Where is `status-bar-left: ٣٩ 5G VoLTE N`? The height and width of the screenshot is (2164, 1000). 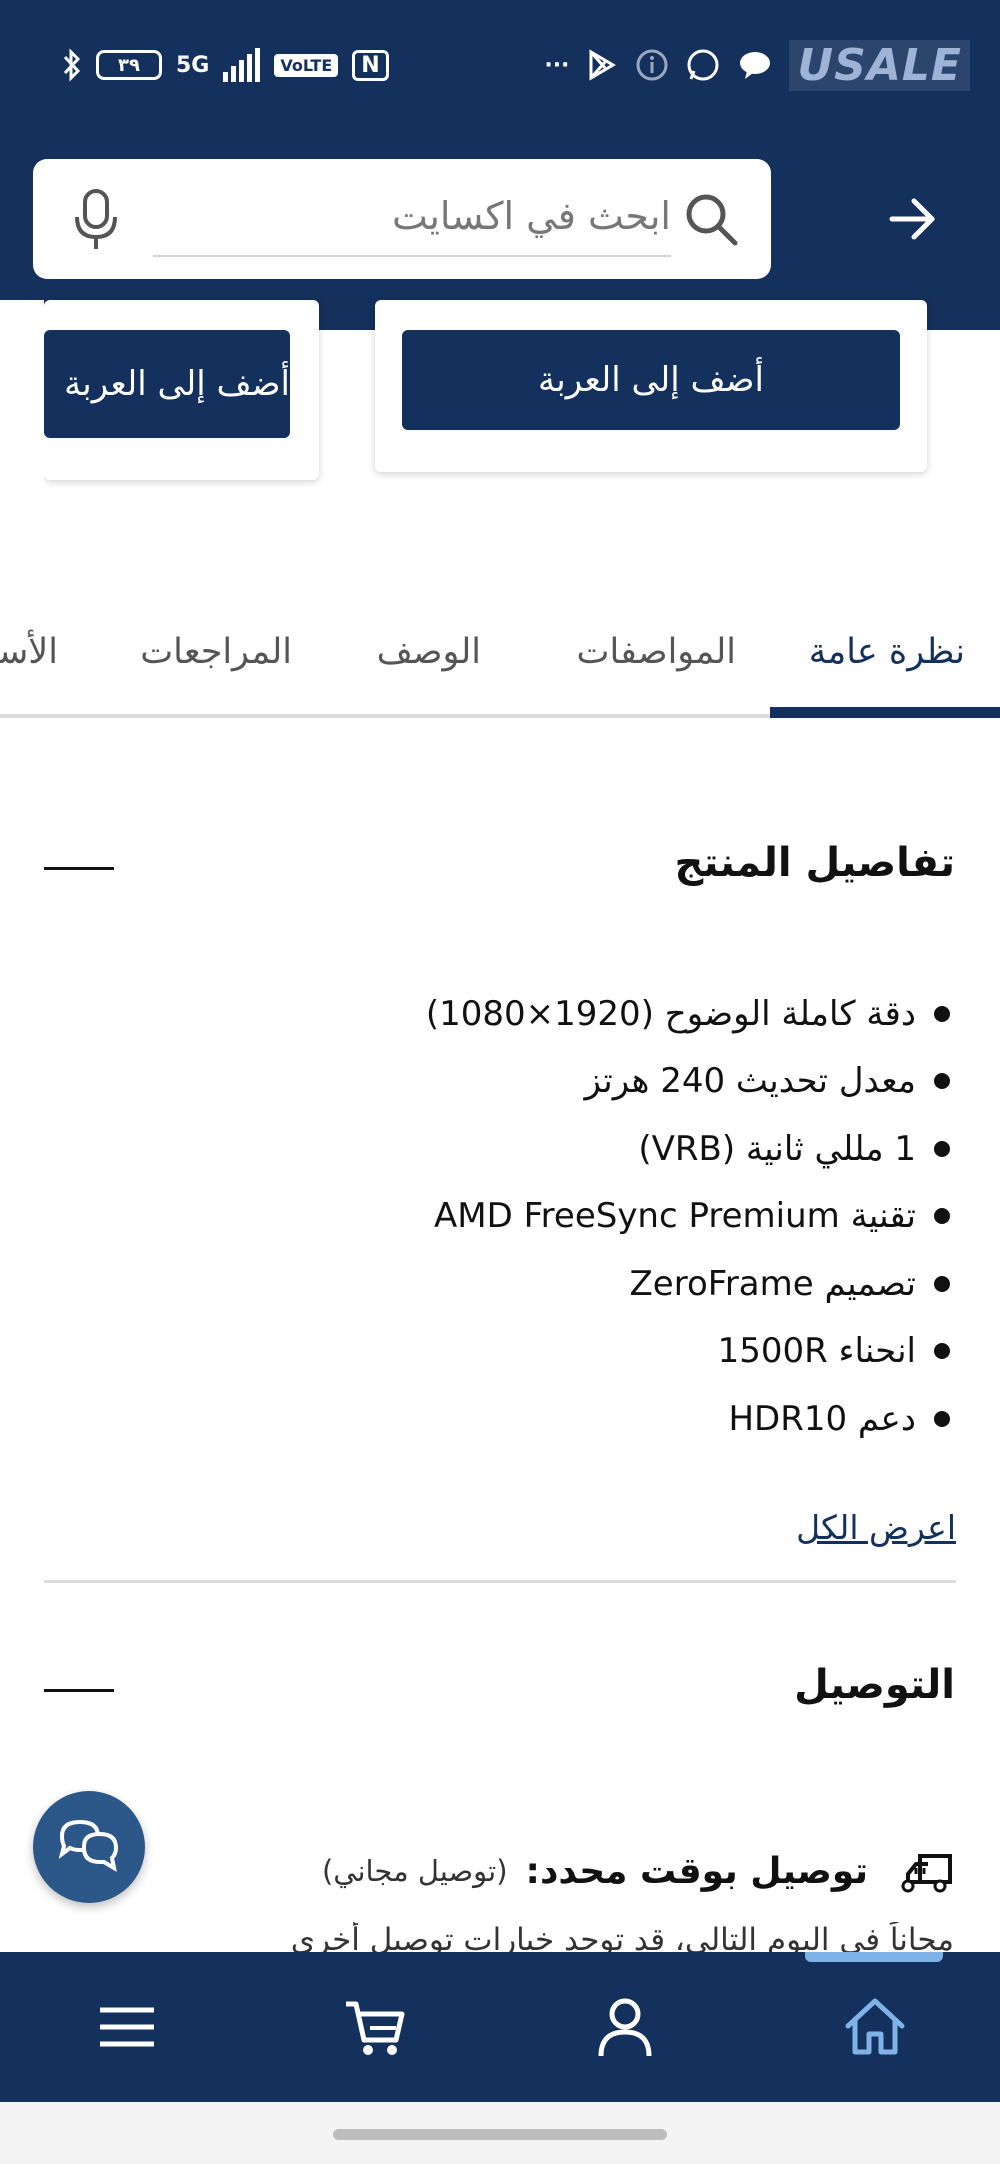 status-bar-left: ٣٩ 5G VoLTE N is located at coordinates (225, 65).